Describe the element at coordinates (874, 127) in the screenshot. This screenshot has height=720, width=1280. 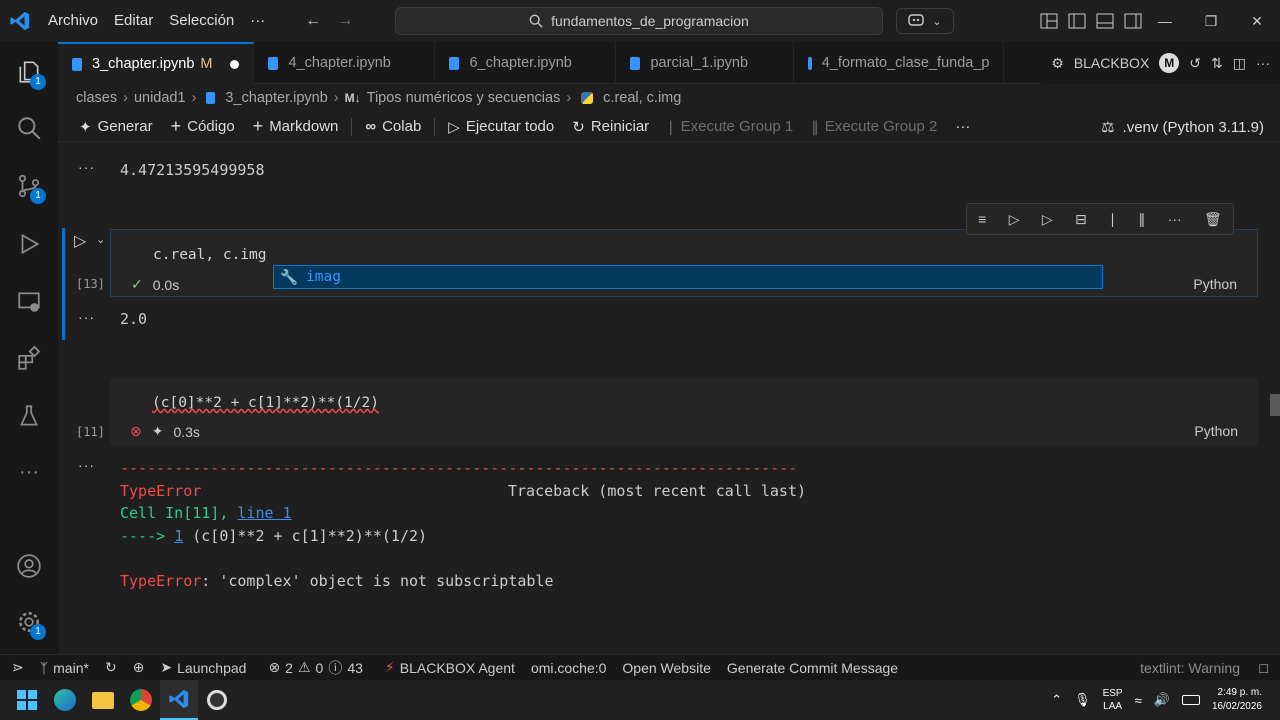
I see `execute-group-2-button: ∥ Execute Group 2` at that location.